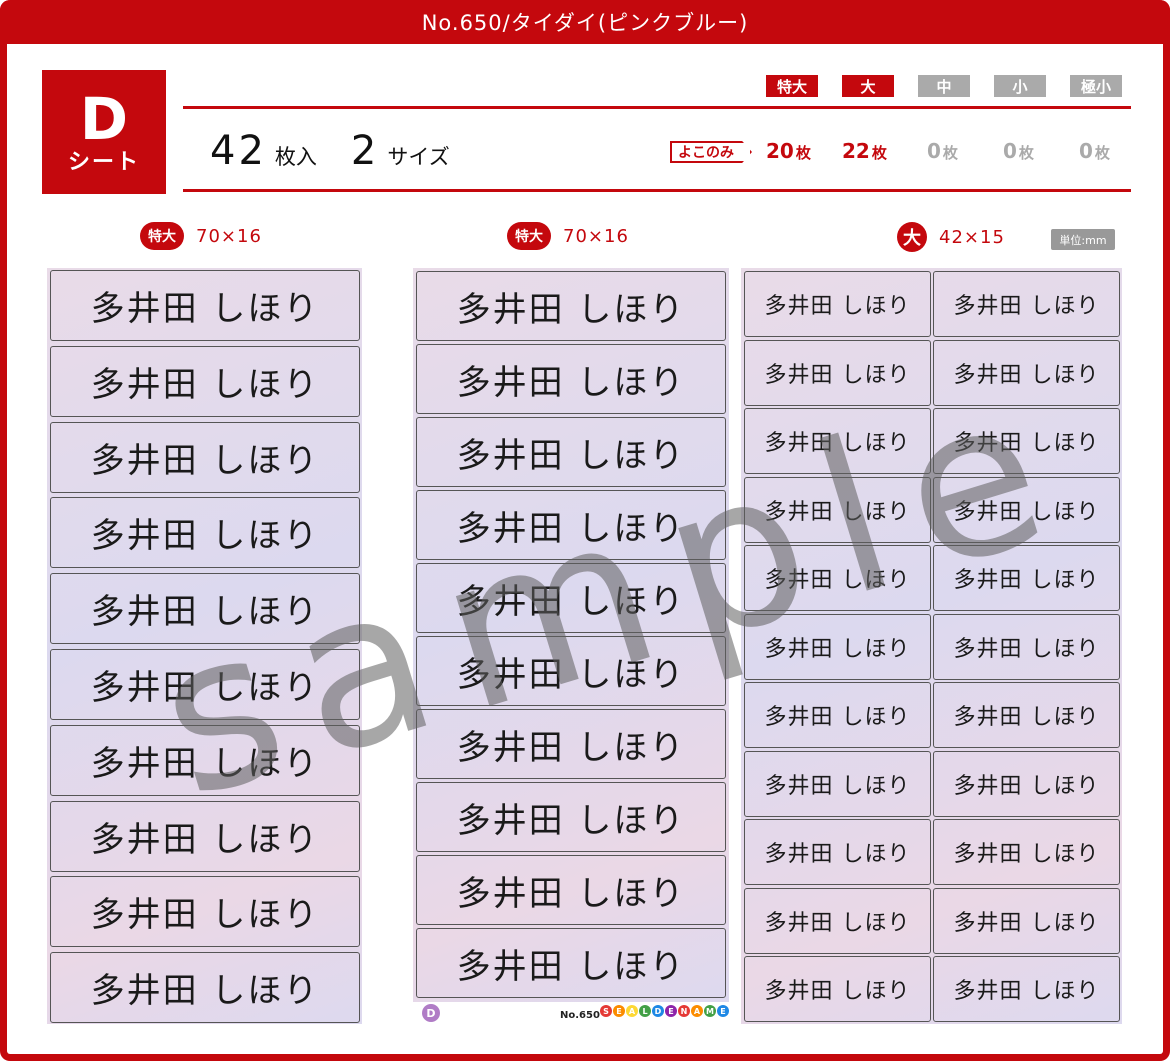 The image size is (1170, 1061). I want to click on size-tag-chu: 中, so click(944, 86).